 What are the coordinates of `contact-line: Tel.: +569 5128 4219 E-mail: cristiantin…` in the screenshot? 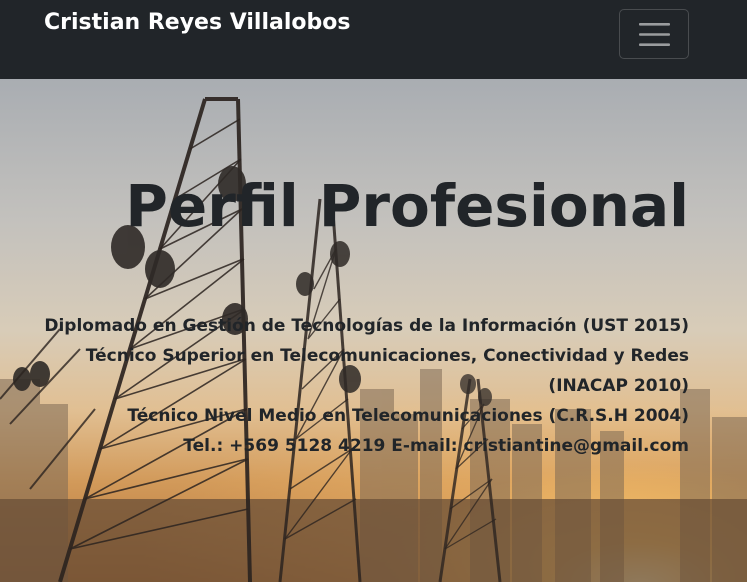 It's located at (359, 446).